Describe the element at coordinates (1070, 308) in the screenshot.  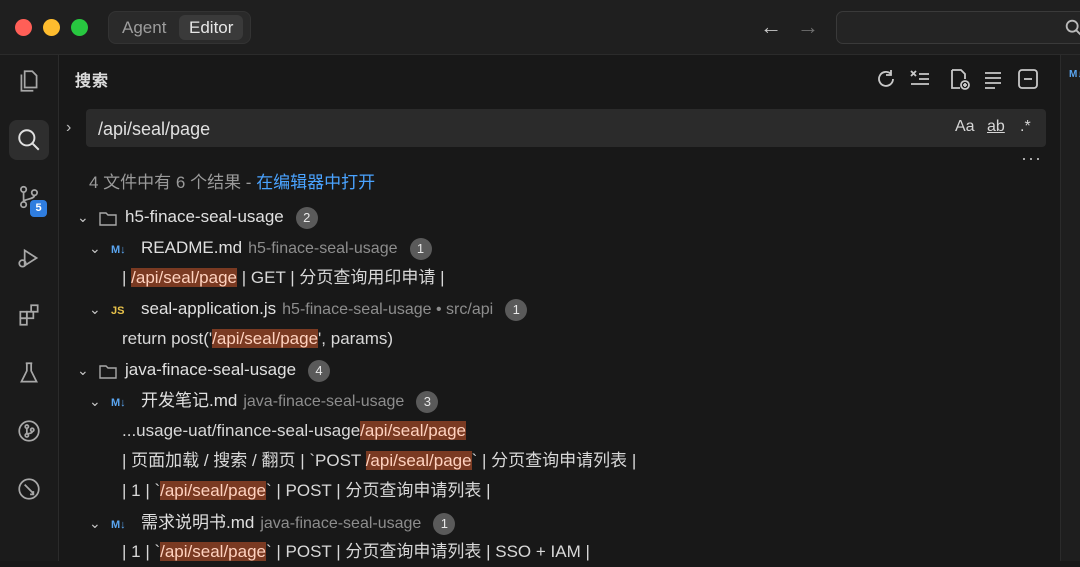
I see `editor-area-edge: M↓` at that location.